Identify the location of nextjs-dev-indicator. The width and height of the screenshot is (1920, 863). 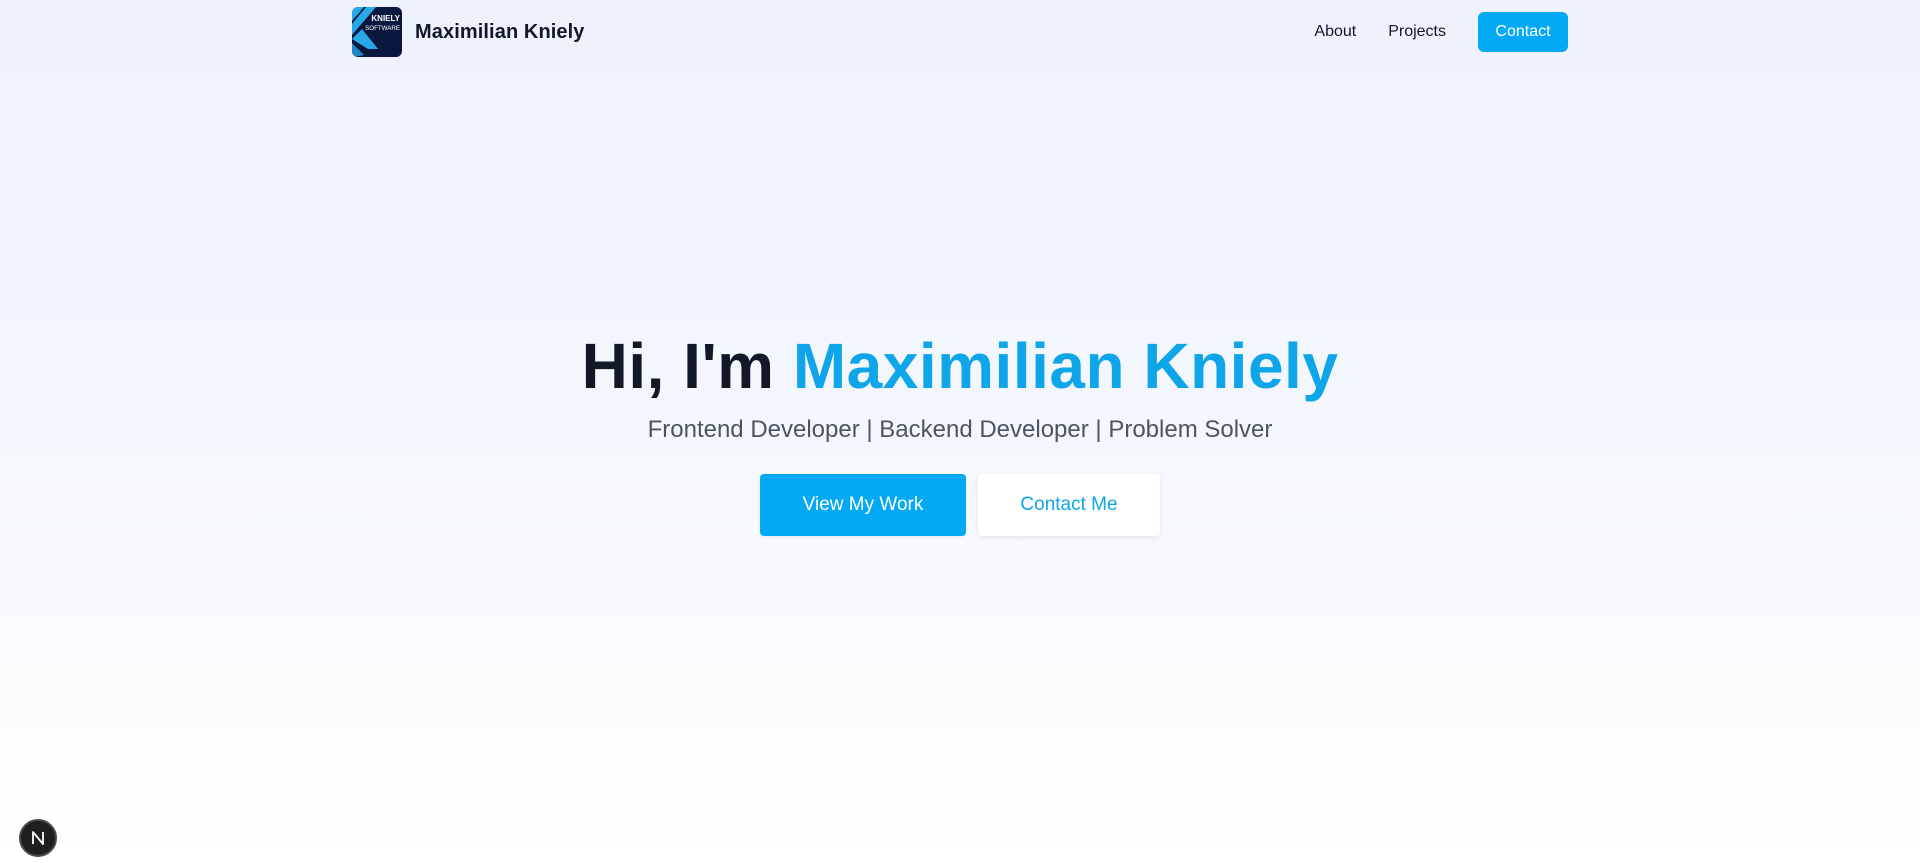
(38, 838).